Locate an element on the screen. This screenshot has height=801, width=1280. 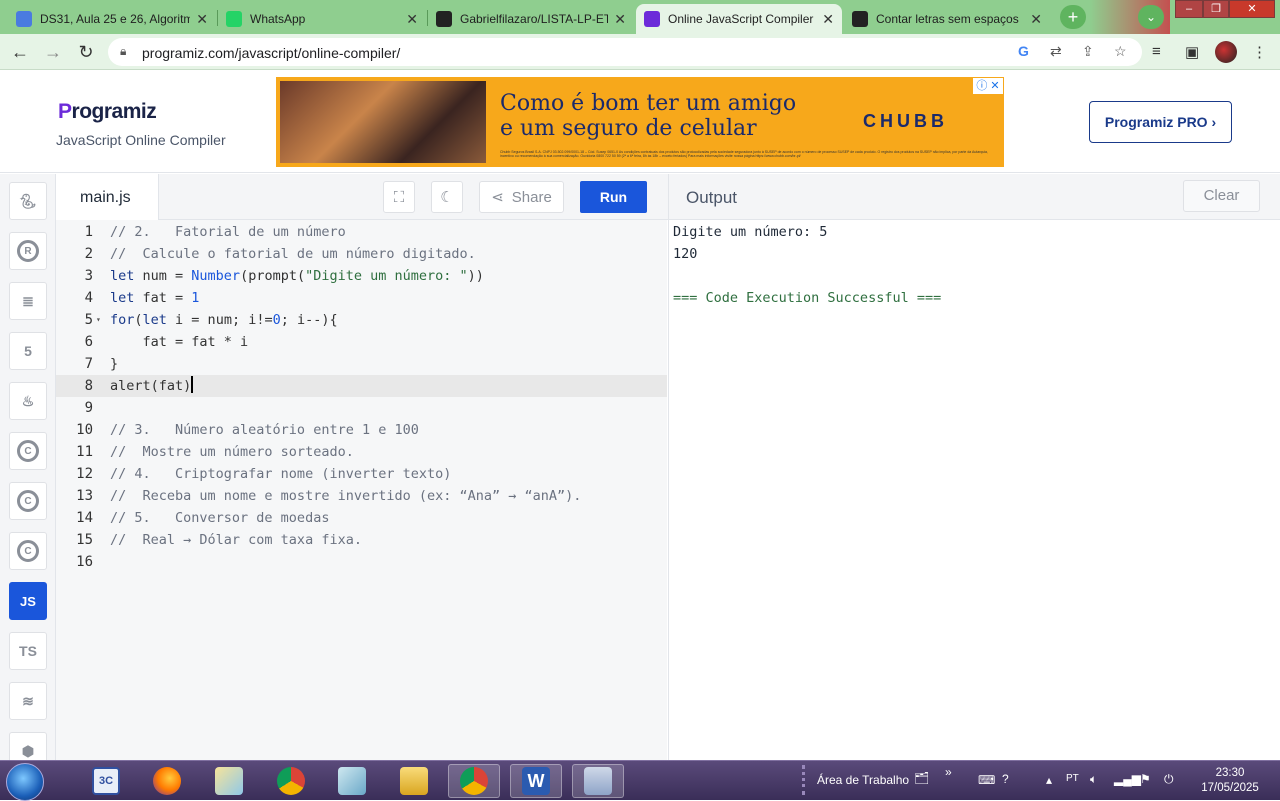
taskbar-app-explorer is located at coordinates (414, 781).